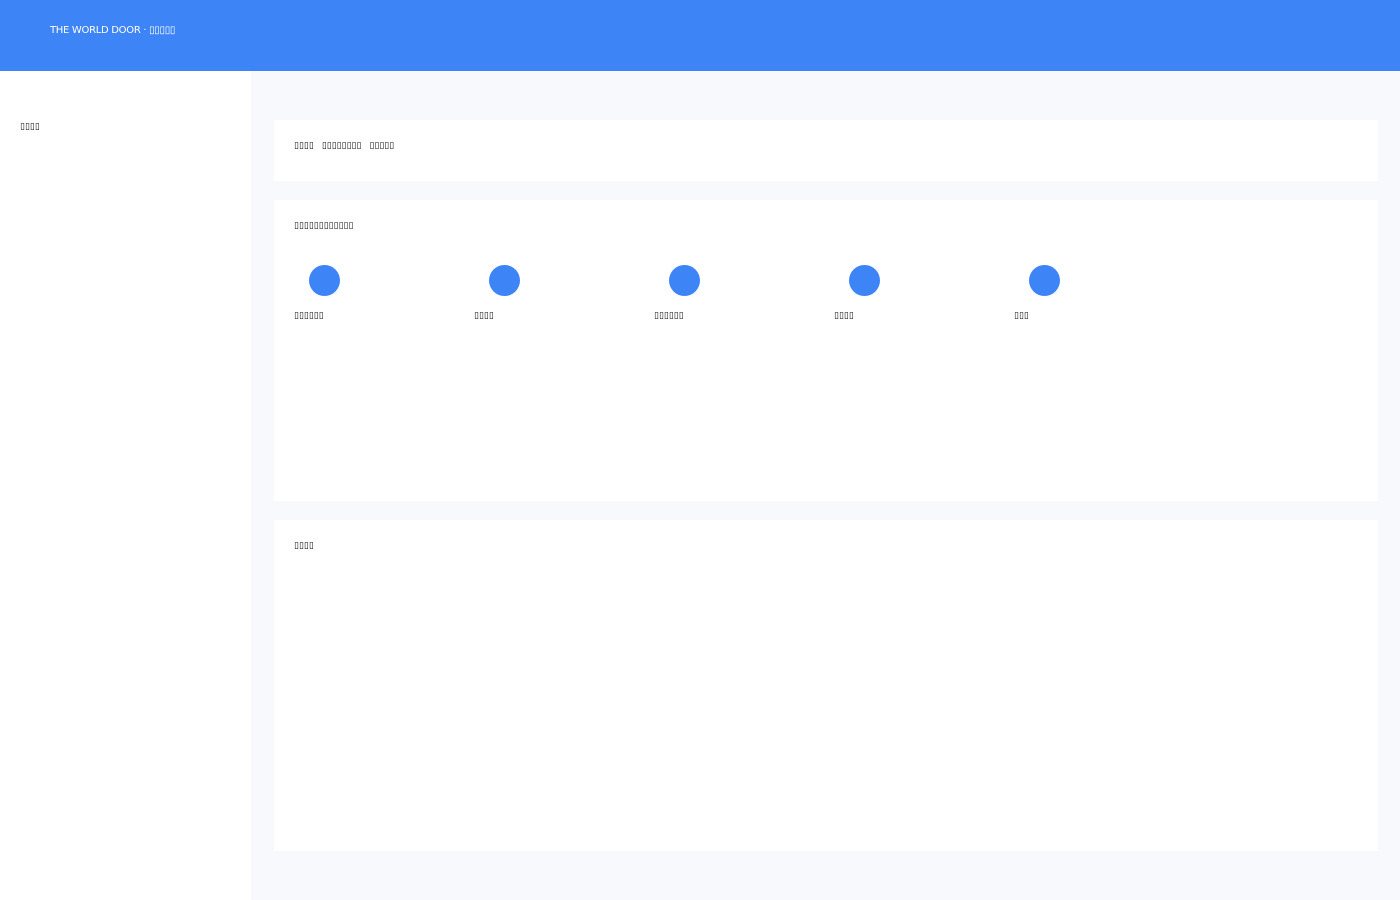  I want to click on nav-link-1: ▯▯▯▯, so click(304, 146).